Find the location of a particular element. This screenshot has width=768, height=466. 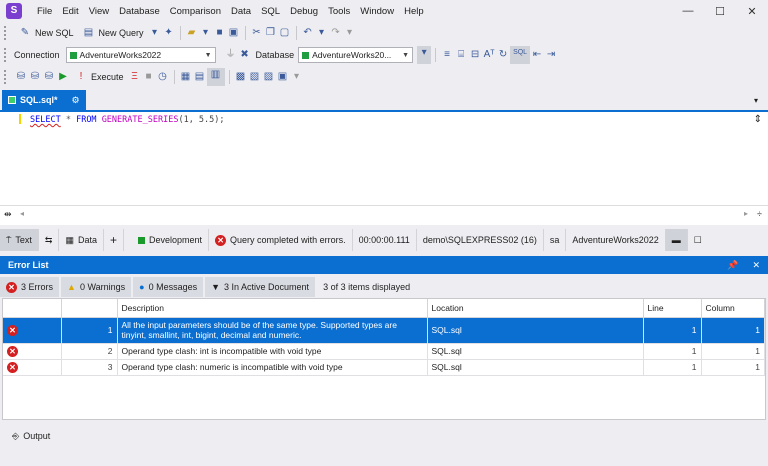

format-icon: ≡ is located at coordinates (447, 55).